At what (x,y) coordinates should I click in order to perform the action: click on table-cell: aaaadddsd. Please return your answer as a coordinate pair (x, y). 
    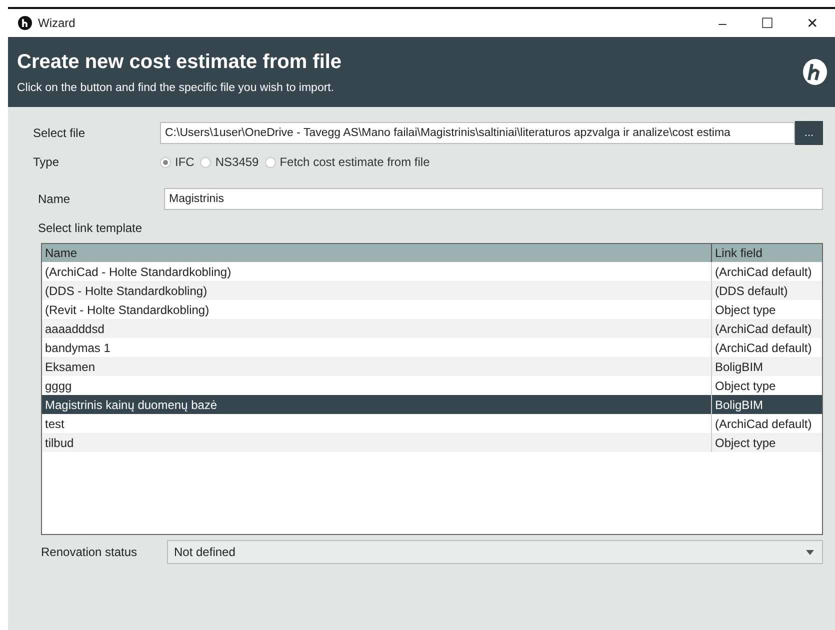
    Looking at the image, I should click on (377, 328).